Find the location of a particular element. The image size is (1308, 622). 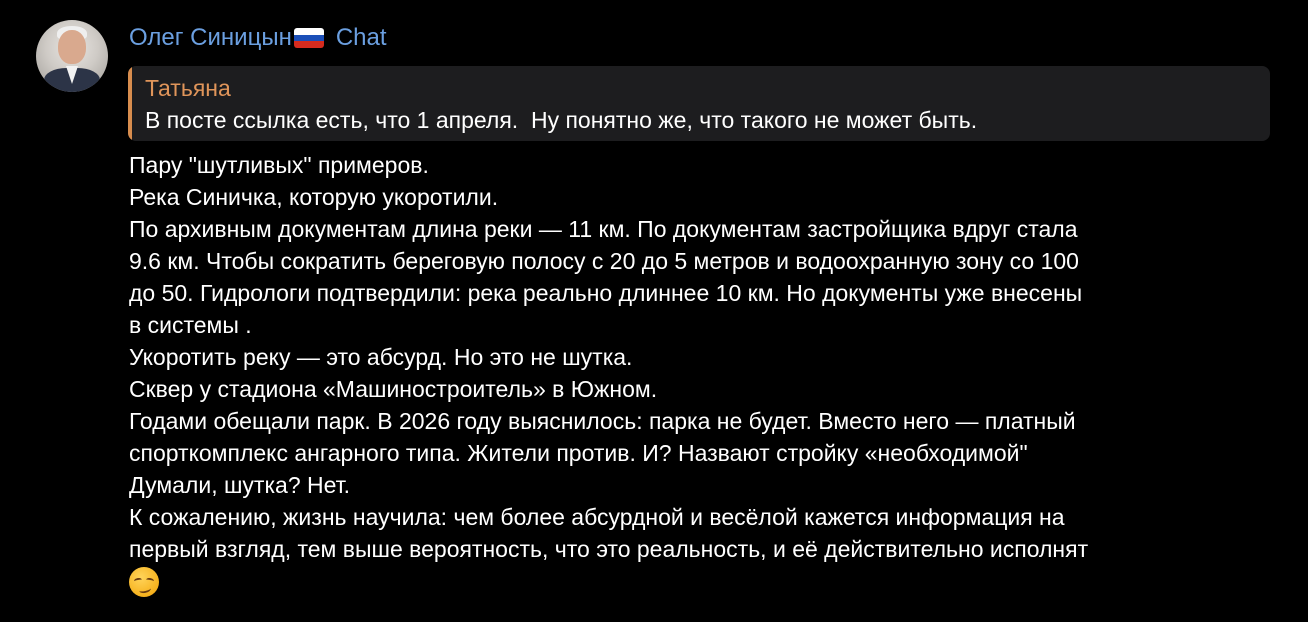

reply-accent-bar is located at coordinates (130, 103).